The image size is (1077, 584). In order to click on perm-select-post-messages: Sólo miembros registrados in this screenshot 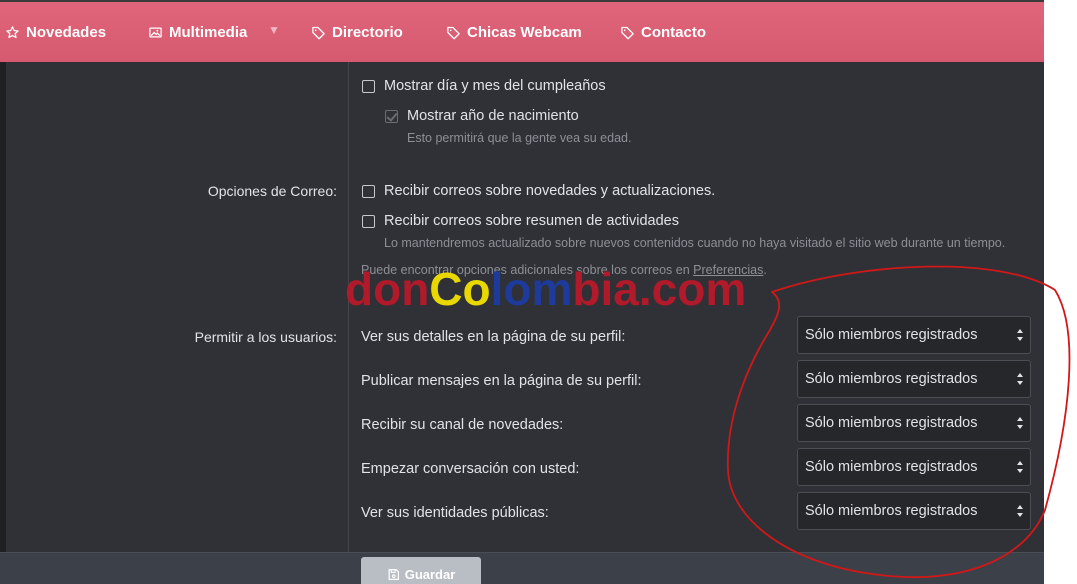, I will do `click(914, 379)`.